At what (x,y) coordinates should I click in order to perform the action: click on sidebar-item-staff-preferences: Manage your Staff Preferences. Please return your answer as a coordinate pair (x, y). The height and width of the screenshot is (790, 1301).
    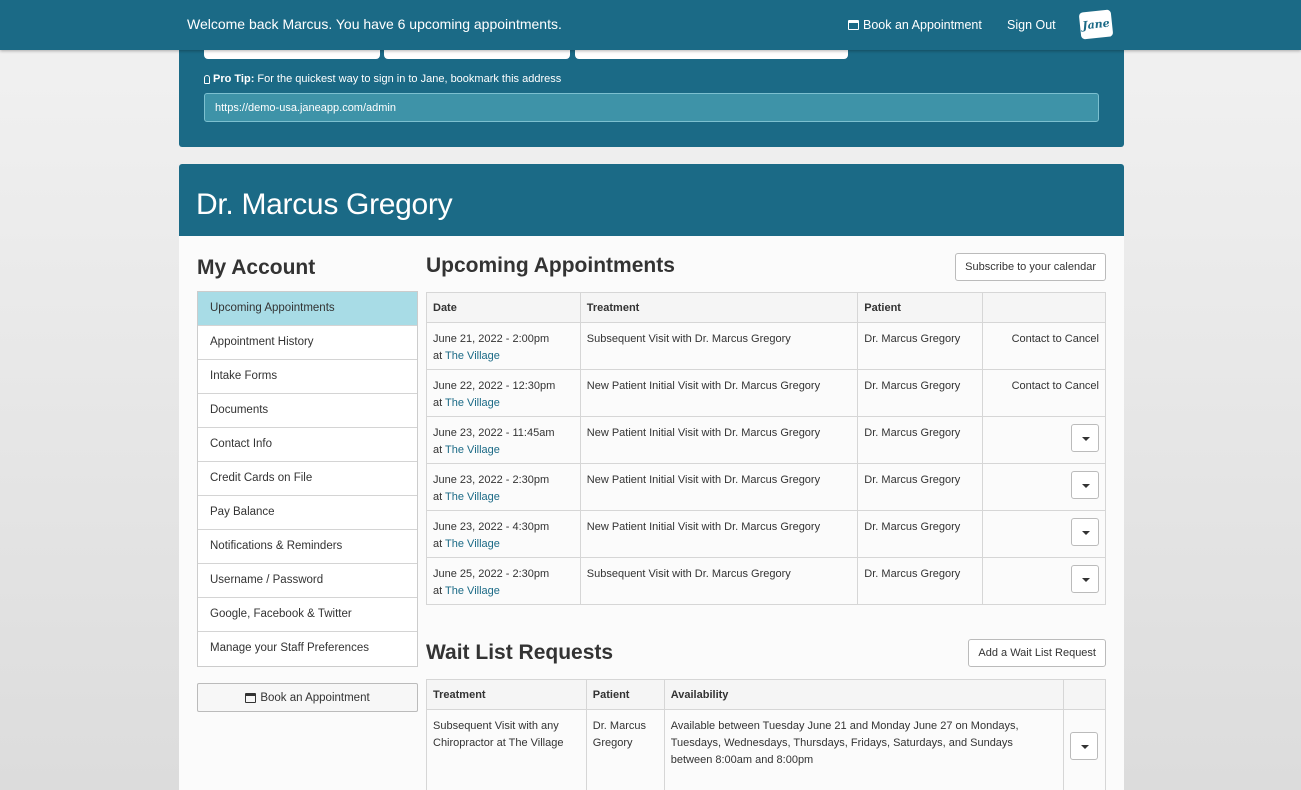
    Looking at the image, I should click on (307, 649).